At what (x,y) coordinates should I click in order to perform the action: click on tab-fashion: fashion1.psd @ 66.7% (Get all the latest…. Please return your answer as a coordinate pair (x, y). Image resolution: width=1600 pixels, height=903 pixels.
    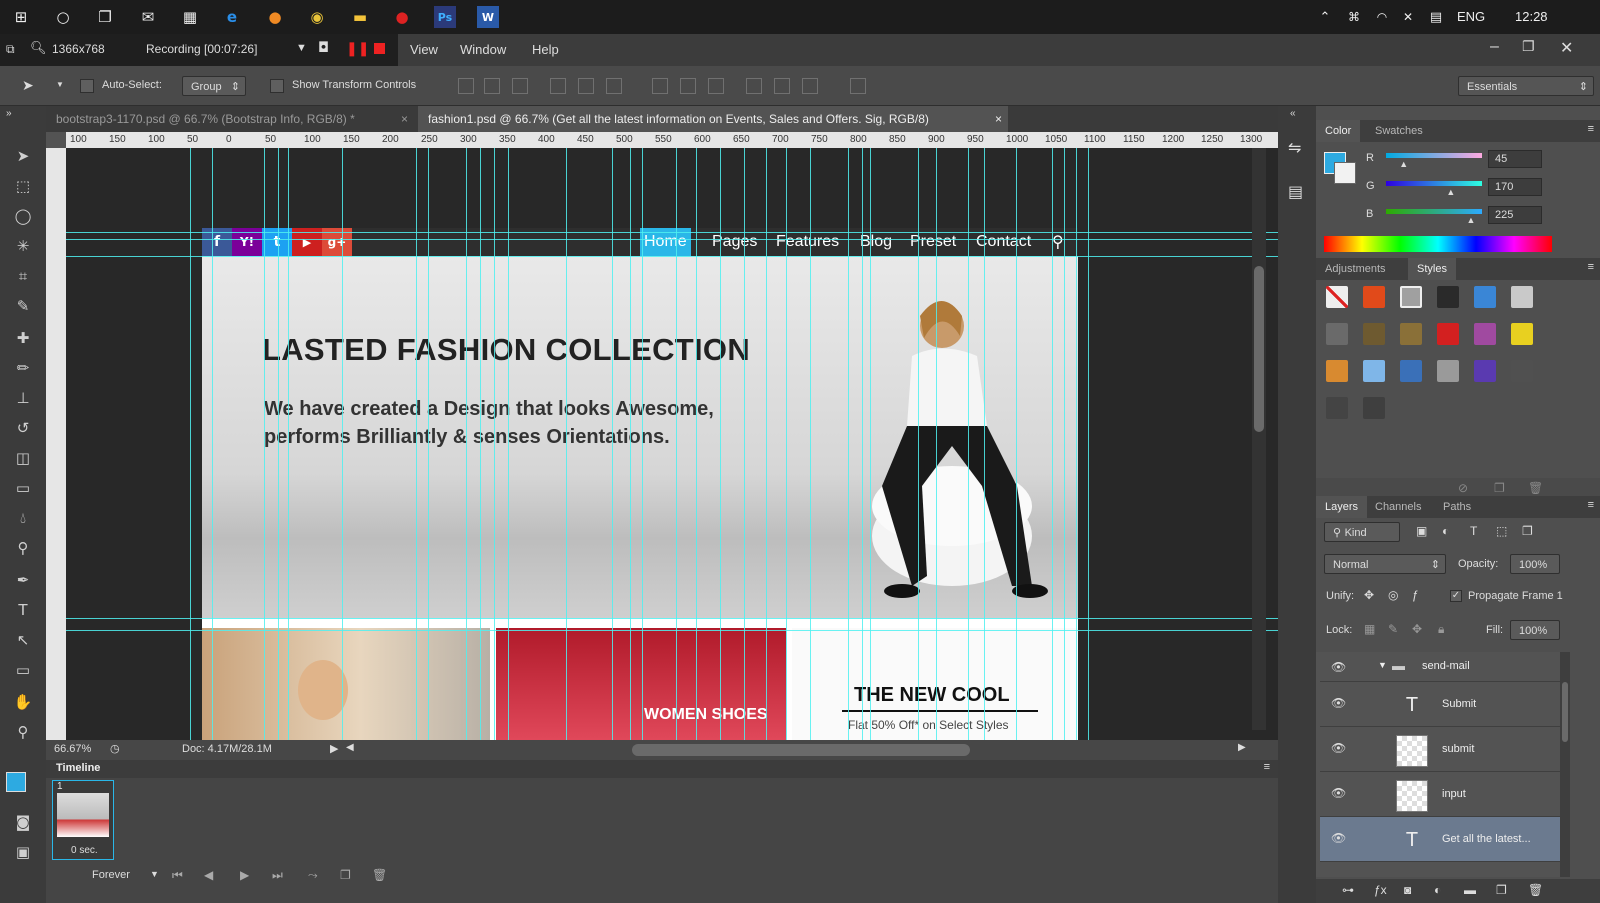
    Looking at the image, I should click on (713, 119).